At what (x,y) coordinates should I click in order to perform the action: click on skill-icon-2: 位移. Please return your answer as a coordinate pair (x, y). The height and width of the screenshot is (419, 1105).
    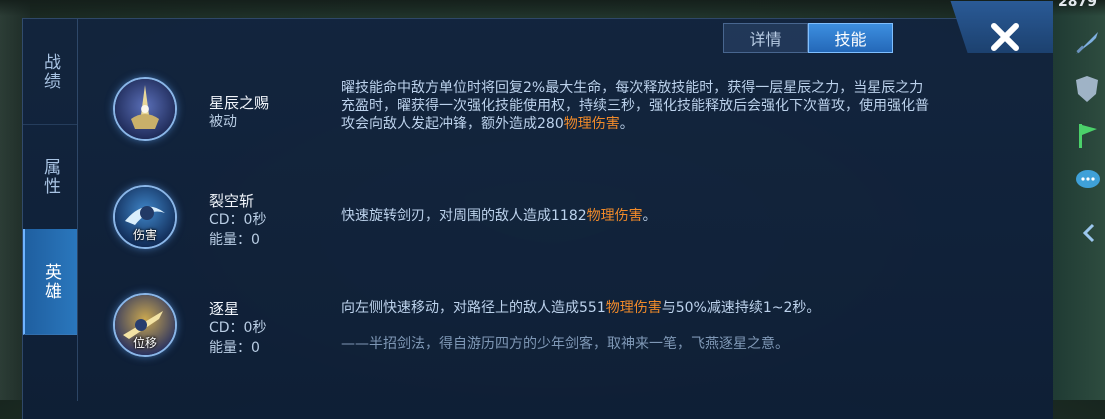
    Looking at the image, I should click on (145, 325).